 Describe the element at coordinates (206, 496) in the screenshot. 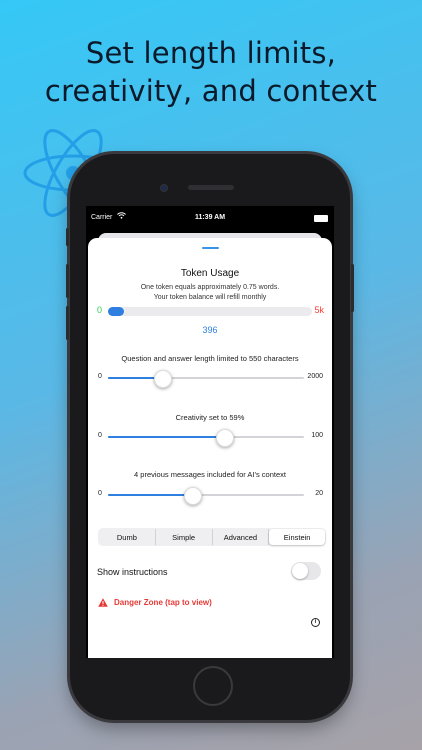

I see `context-slider` at that location.